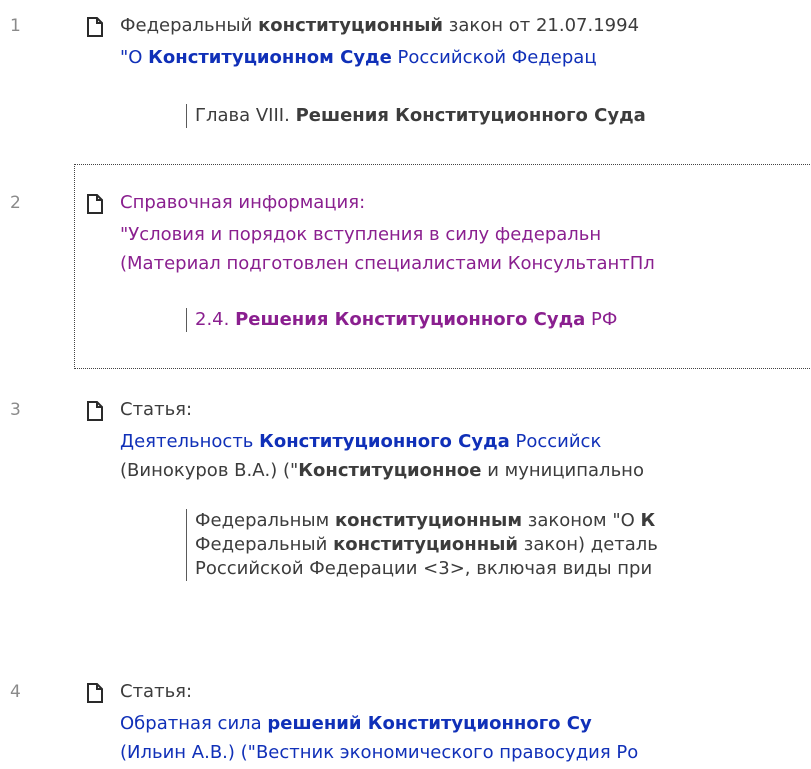 The height and width of the screenshot is (769, 811). I want to click on text-segment: Деятельность, so click(190, 441).